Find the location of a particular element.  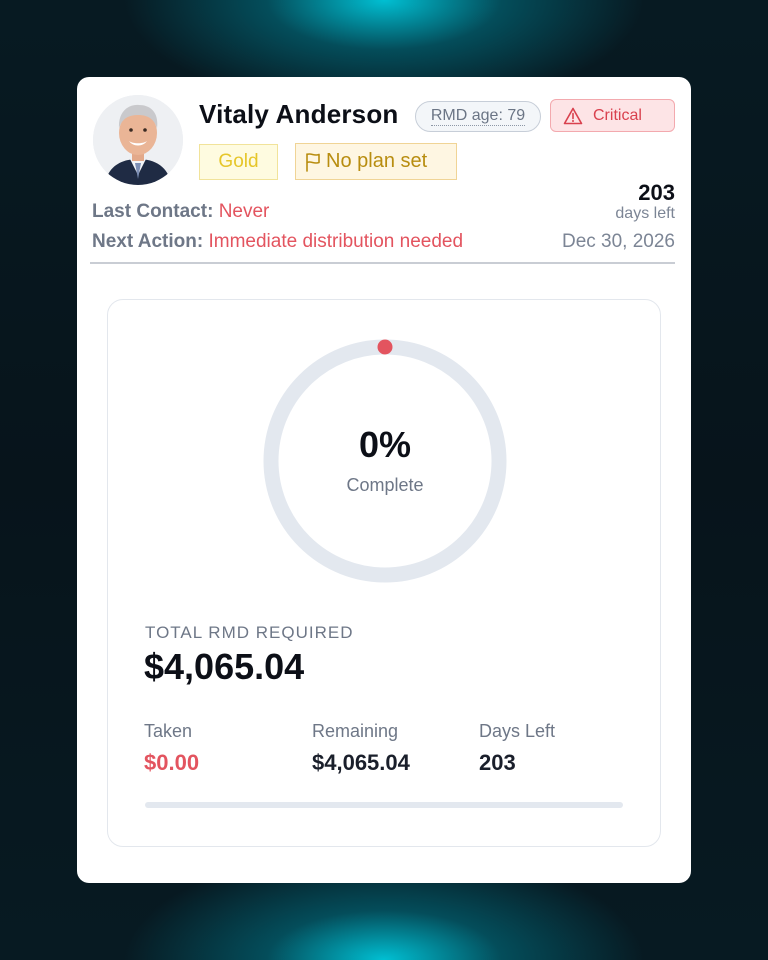

rmd-age-badge: RMD age: 79 is located at coordinates (478, 116).